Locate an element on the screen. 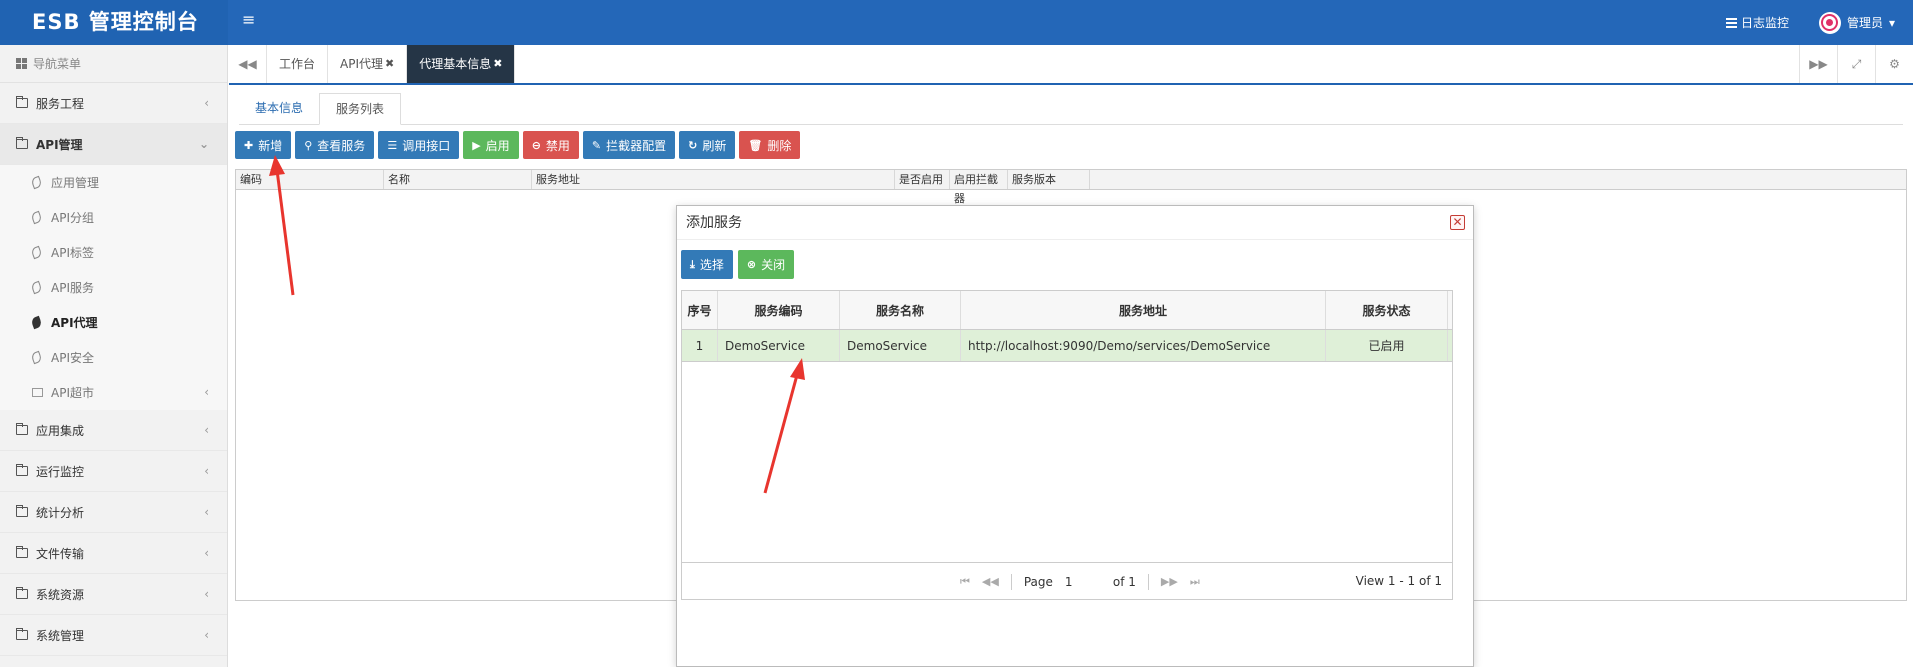  close-circle-icon: ⊗ is located at coordinates (751, 264).